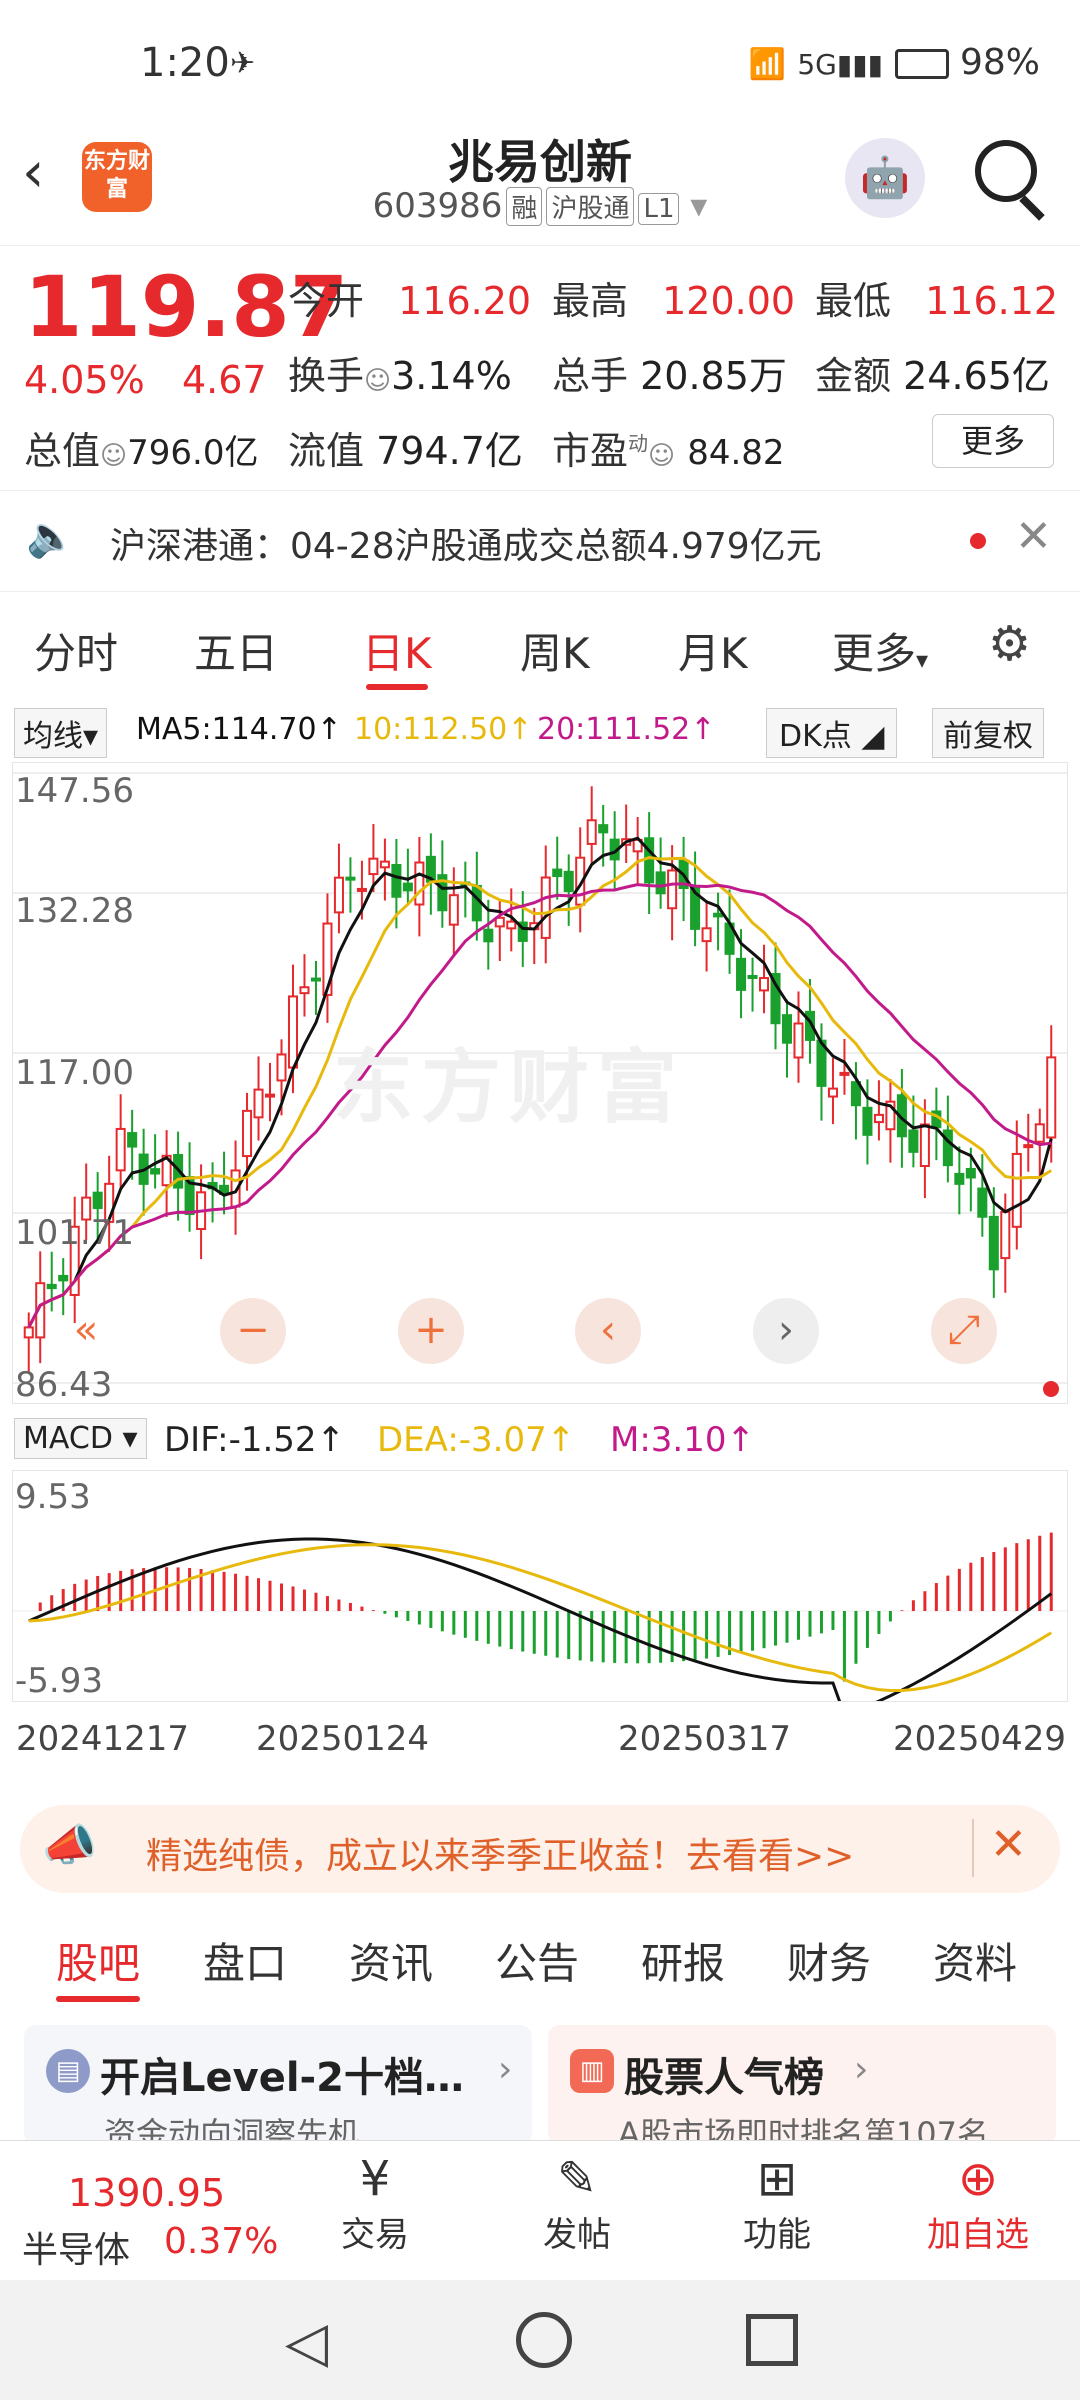  I want to click on nav-home-icon, so click(544, 2340).